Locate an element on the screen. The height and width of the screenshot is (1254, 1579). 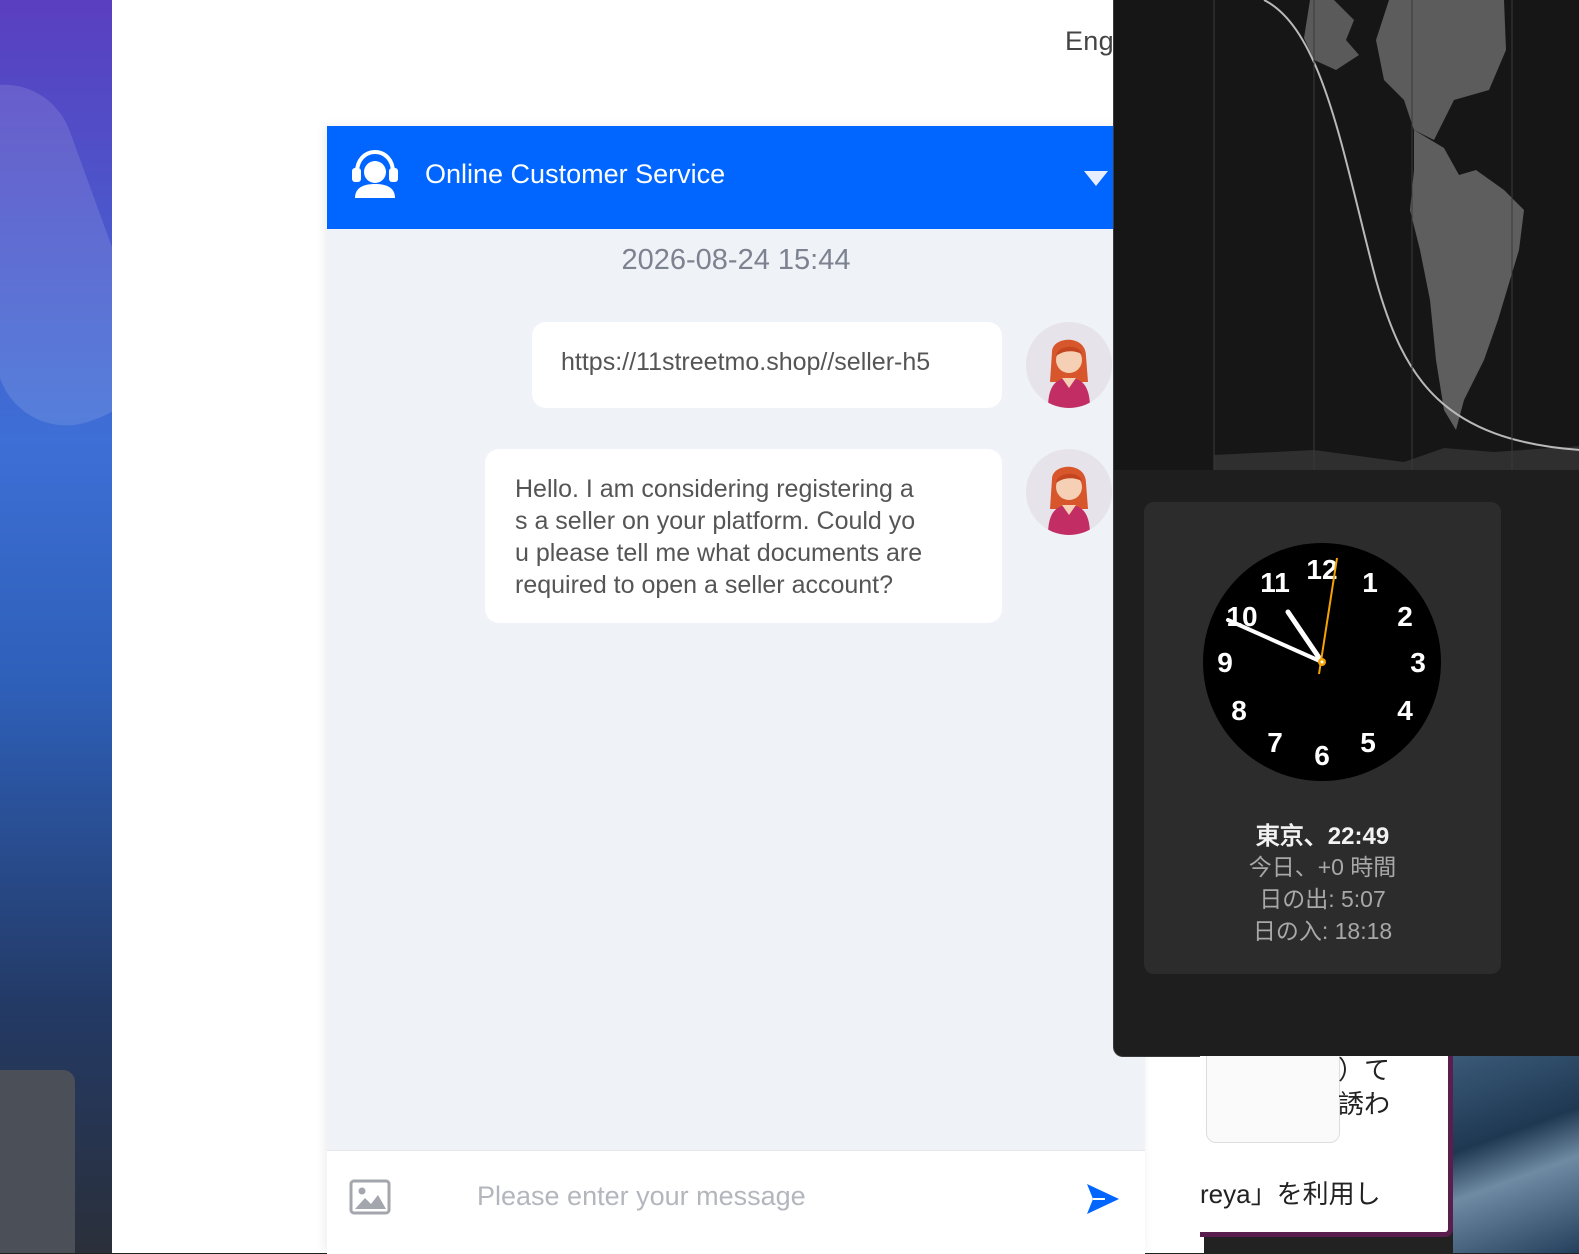
clock-numeral: 2 is located at coordinates (1405, 616).